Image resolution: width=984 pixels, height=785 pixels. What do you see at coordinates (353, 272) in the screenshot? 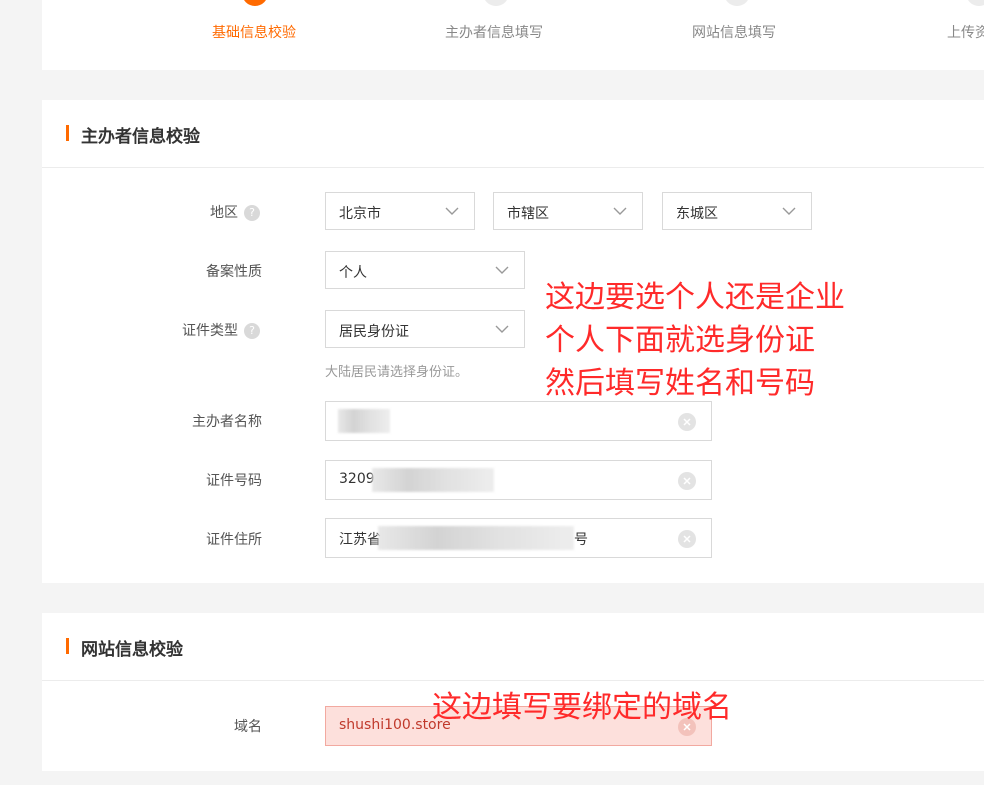
I see `nature-value: 个人` at bounding box center [353, 272].